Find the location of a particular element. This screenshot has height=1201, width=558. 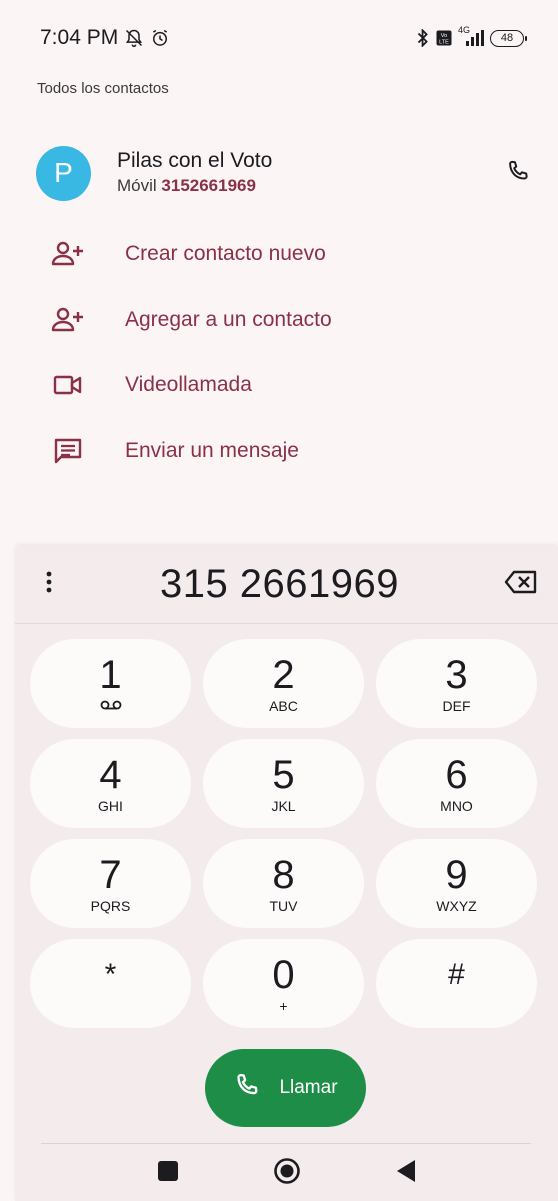

status-left: 7:04 PM is located at coordinates (105, 38).